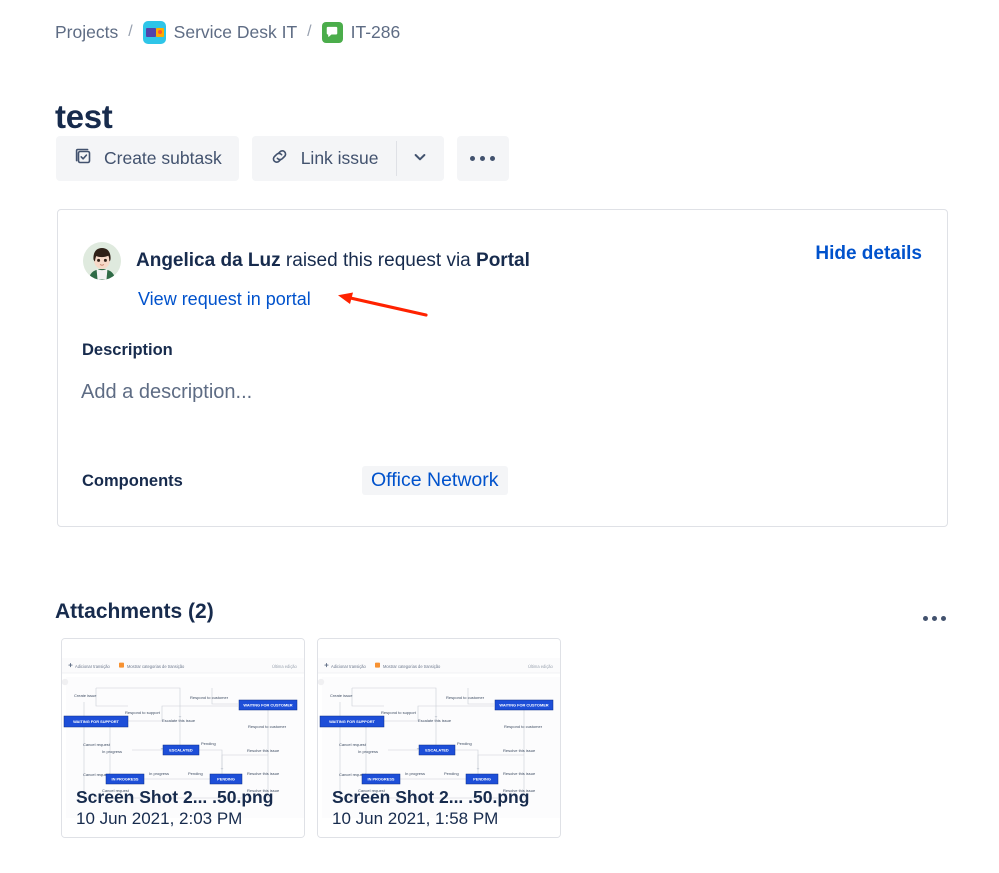  Describe the element at coordinates (339, 158) in the screenshot. I see `link-issue-label: Link issue` at that location.